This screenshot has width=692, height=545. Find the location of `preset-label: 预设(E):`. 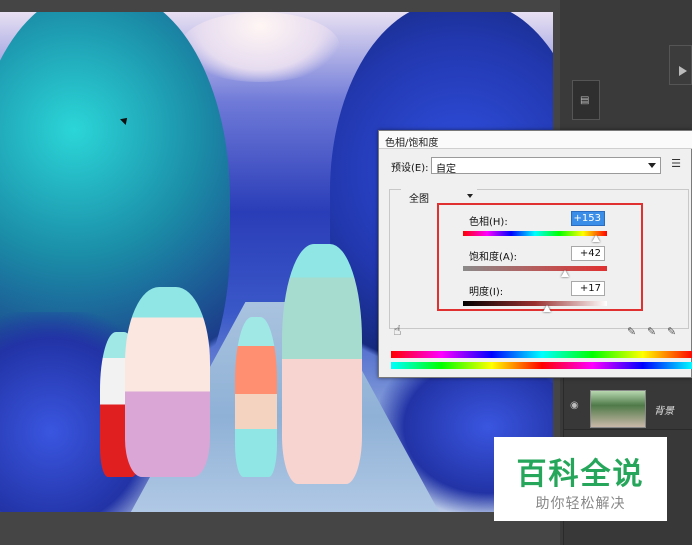

preset-label: 预设(E): is located at coordinates (410, 168).